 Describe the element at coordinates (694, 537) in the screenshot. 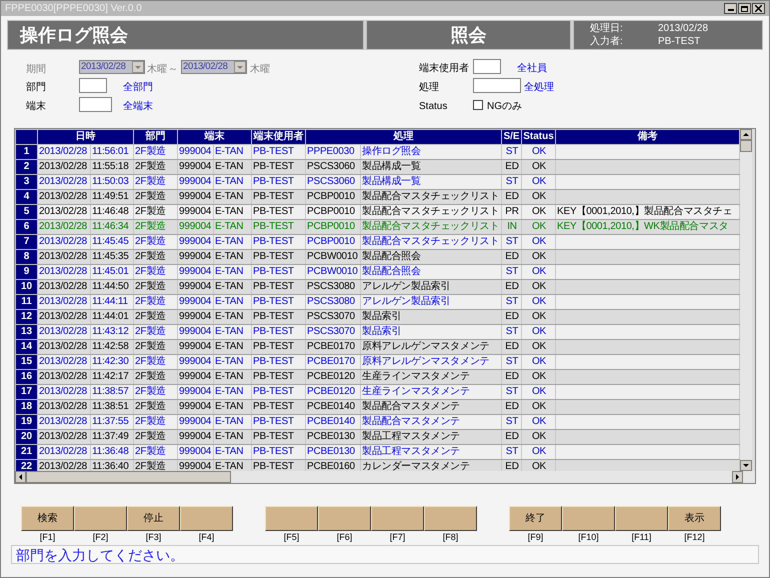

I see `key-label: [F12]` at that location.